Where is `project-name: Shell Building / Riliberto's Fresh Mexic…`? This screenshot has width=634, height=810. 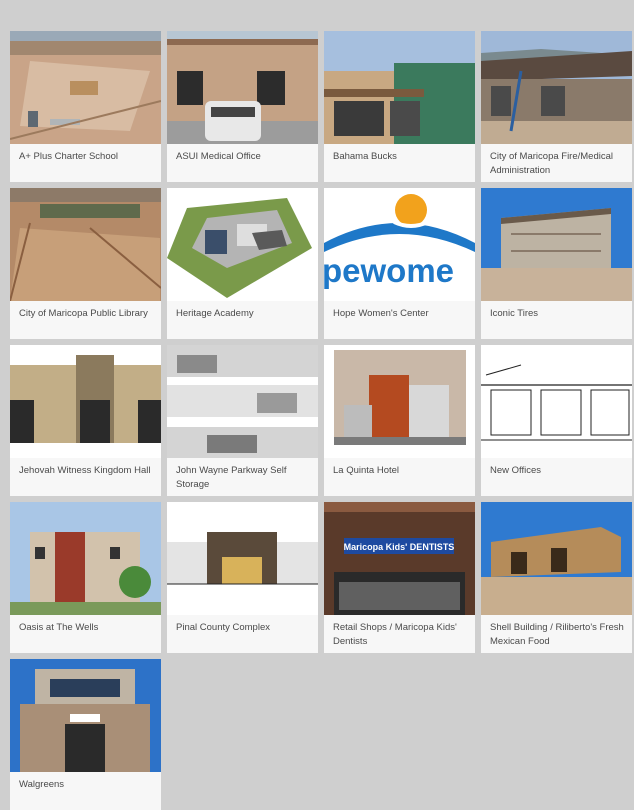
project-name: Shell Building / Riliberto's Fresh Mexic… is located at coordinates (557, 634).